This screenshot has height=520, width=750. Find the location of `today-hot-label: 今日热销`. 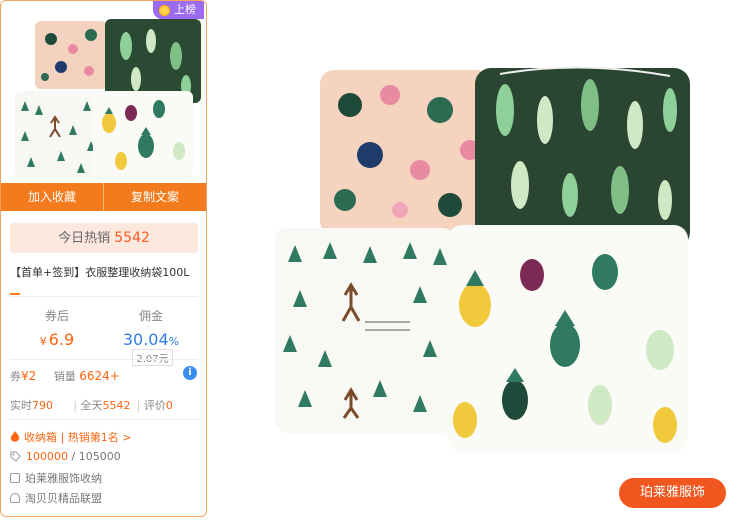

today-hot-label: 今日热销 is located at coordinates (84, 238).